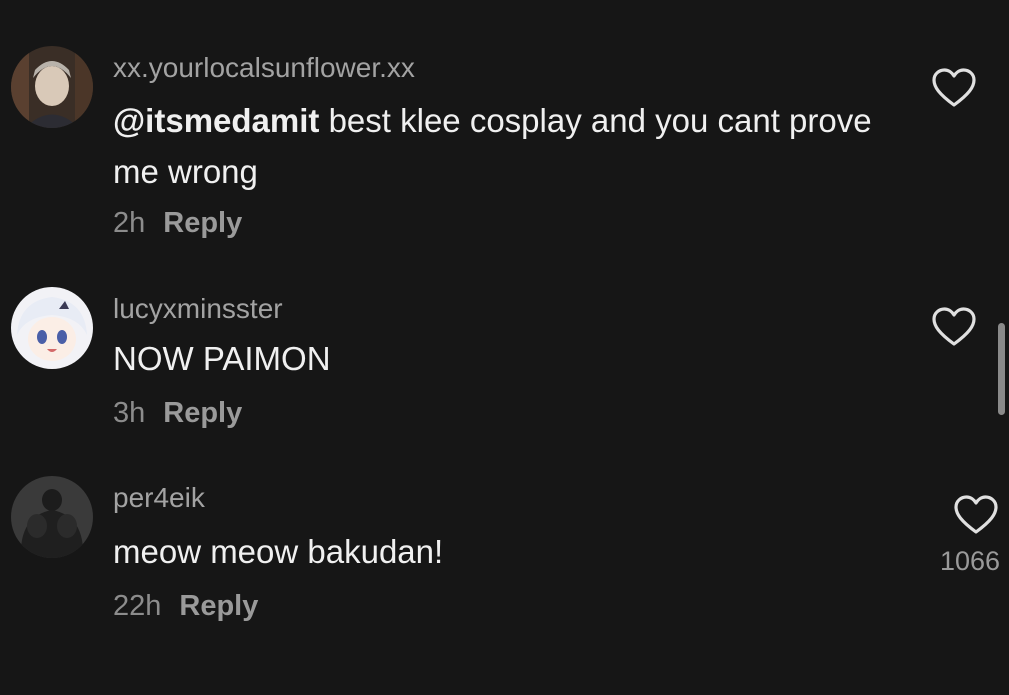 This screenshot has width=1009, height=695. I want to click on comment-username: per4eik, so click(159, 498).